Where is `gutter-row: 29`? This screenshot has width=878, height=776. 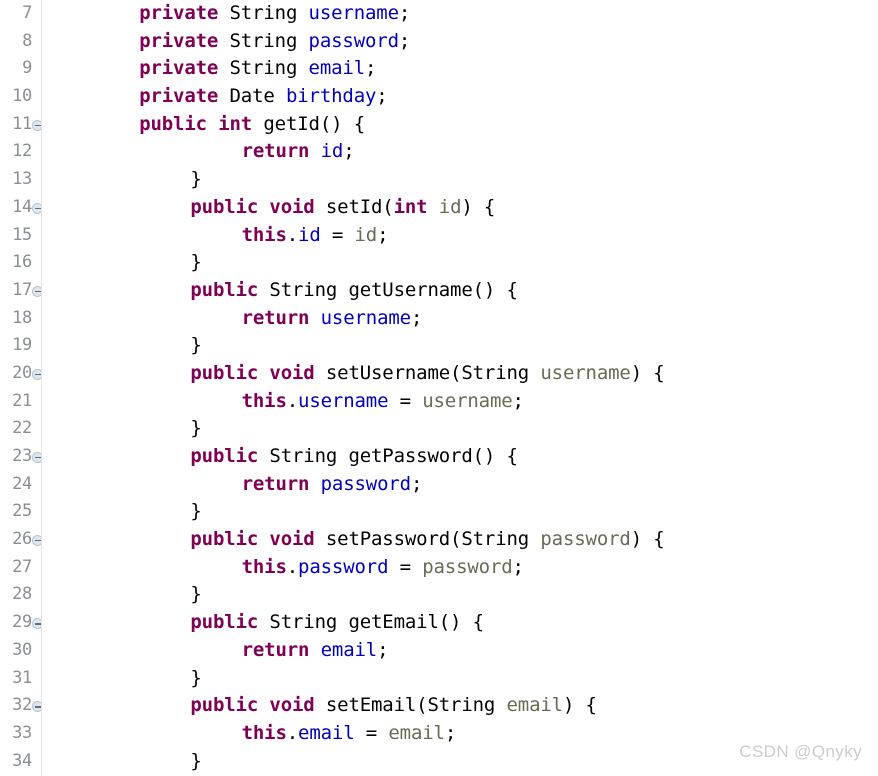 gutter-row: 29 is located at coordinates (20, 623).